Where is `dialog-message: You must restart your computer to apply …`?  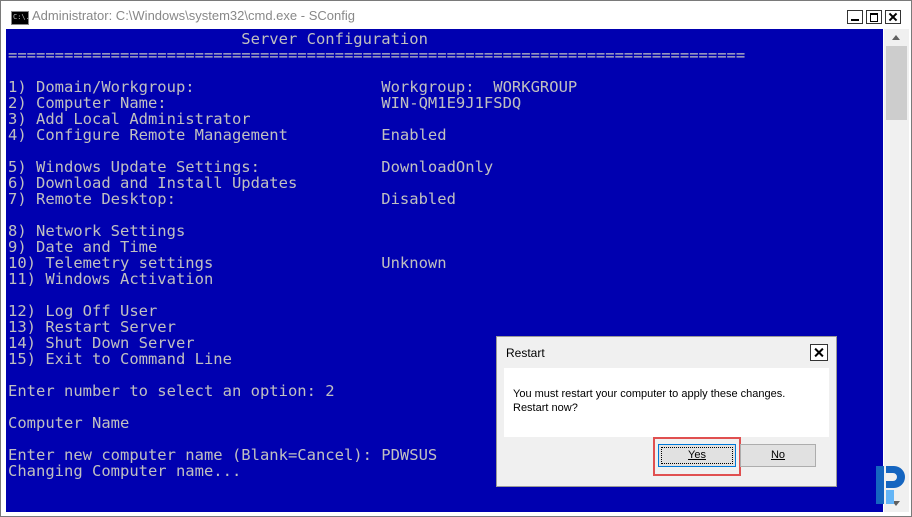
dialog-message: You must restart your computer to apply … is located at coordinates (649, 394).